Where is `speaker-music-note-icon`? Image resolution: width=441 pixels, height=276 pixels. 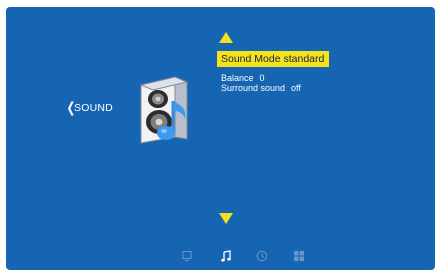 speaker-music-note-icon is located at coordinates (164, 110).